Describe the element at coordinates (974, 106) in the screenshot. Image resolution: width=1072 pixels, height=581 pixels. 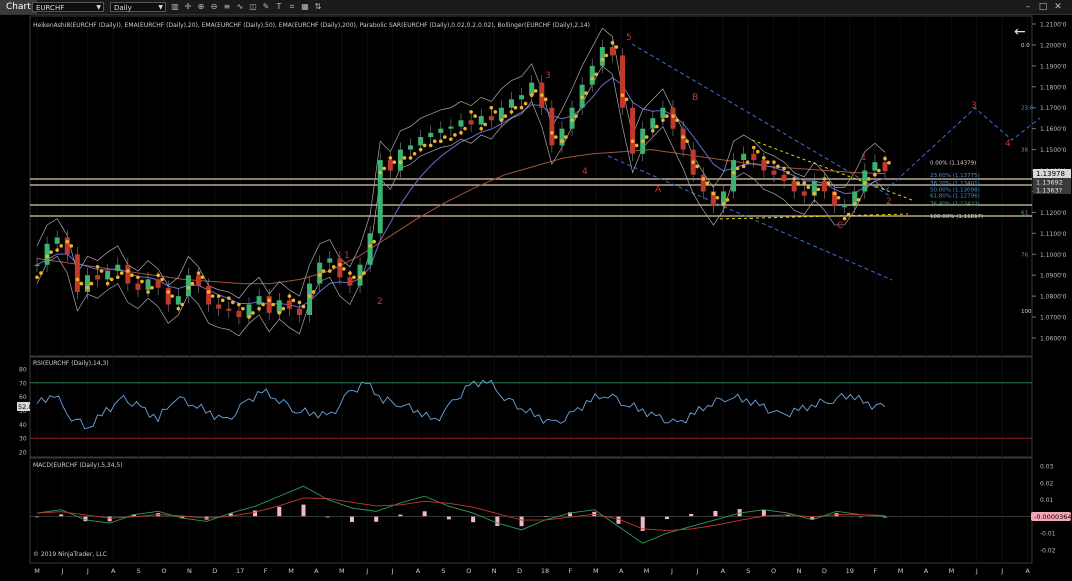
I see `wave-label: 3` at that location.